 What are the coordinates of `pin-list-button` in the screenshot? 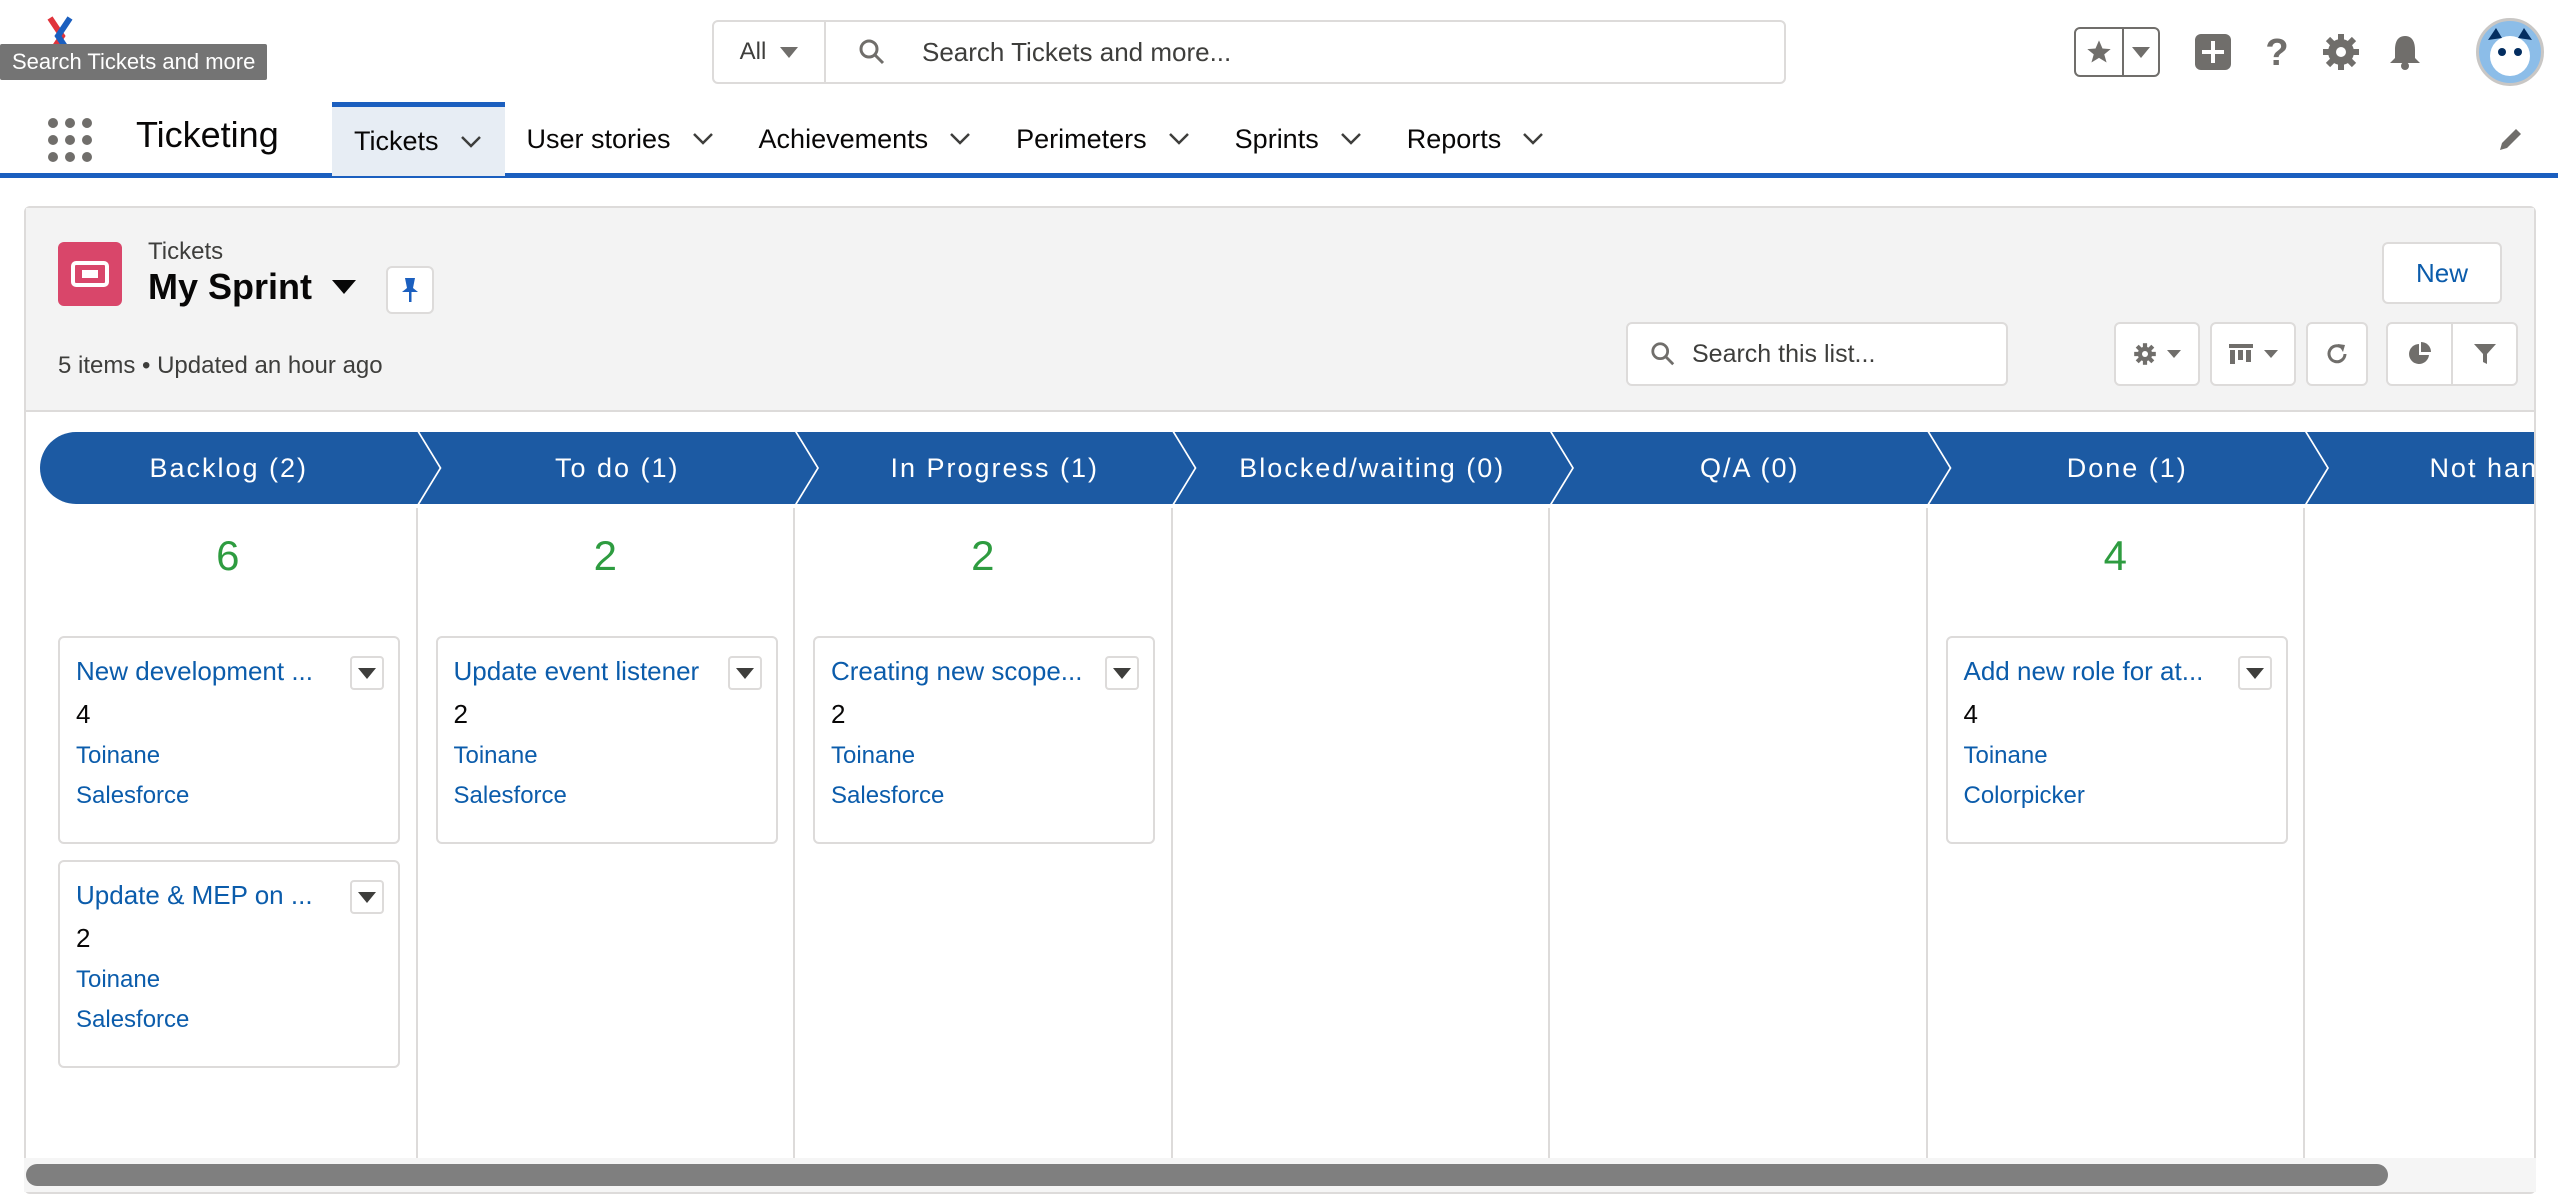 It's located at (410, 290).